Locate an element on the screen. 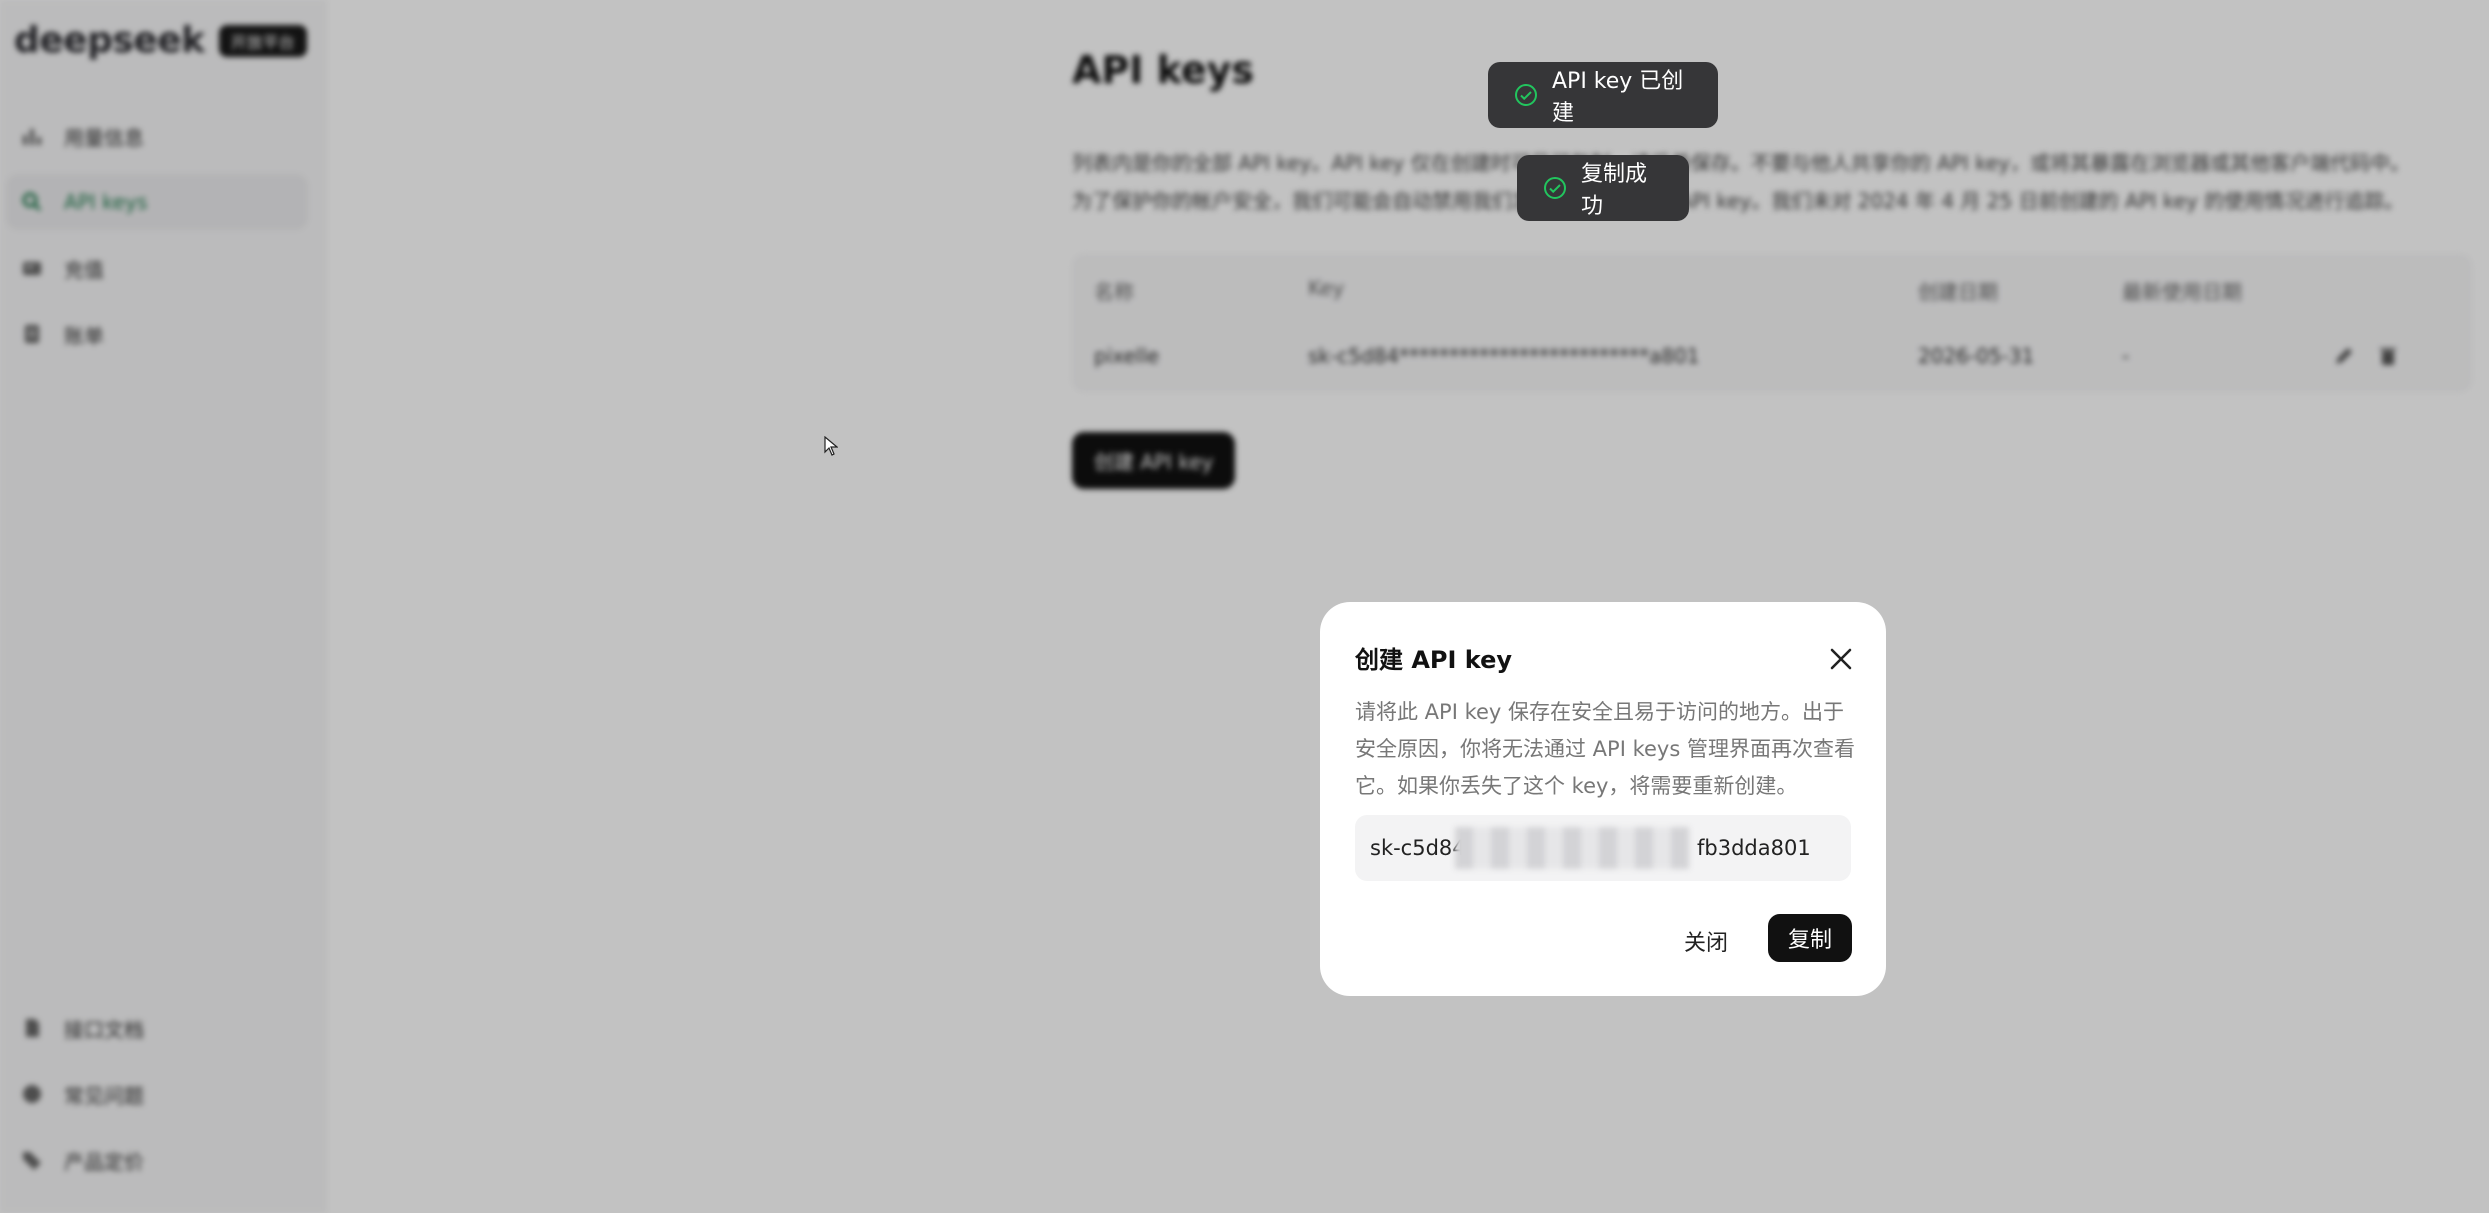  close-button: 关闭 is located at coordinates (1706, 941).